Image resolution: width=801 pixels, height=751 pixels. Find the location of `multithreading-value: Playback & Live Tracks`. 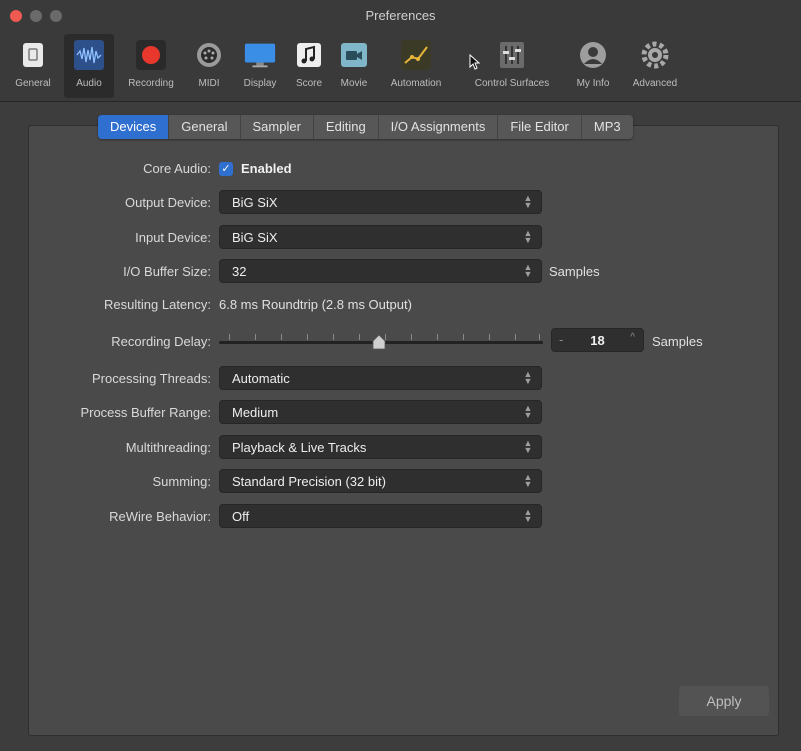

multithreading-value: Playback & Live Tracks is located at coordinates (299, 447).